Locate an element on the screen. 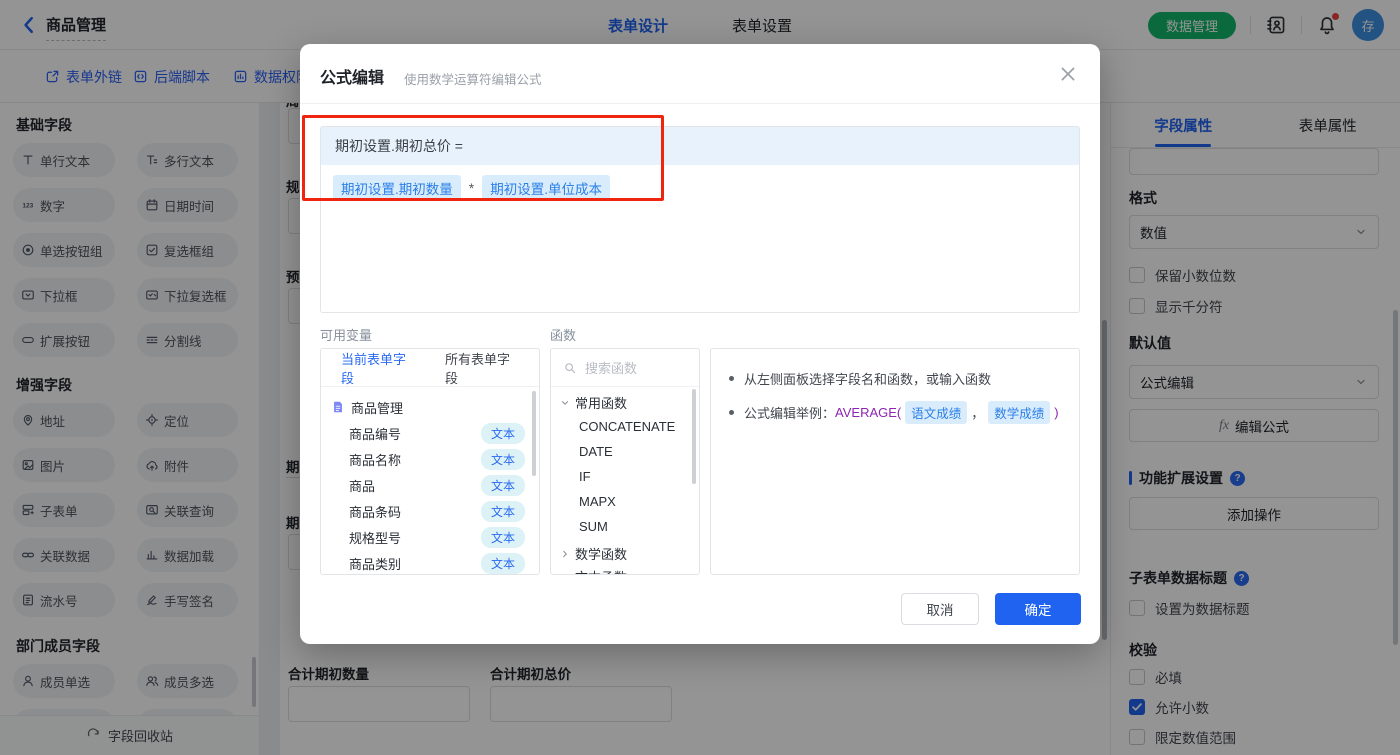  example-field-chip: 数学成绩 is located at coordinates (1019, 412).